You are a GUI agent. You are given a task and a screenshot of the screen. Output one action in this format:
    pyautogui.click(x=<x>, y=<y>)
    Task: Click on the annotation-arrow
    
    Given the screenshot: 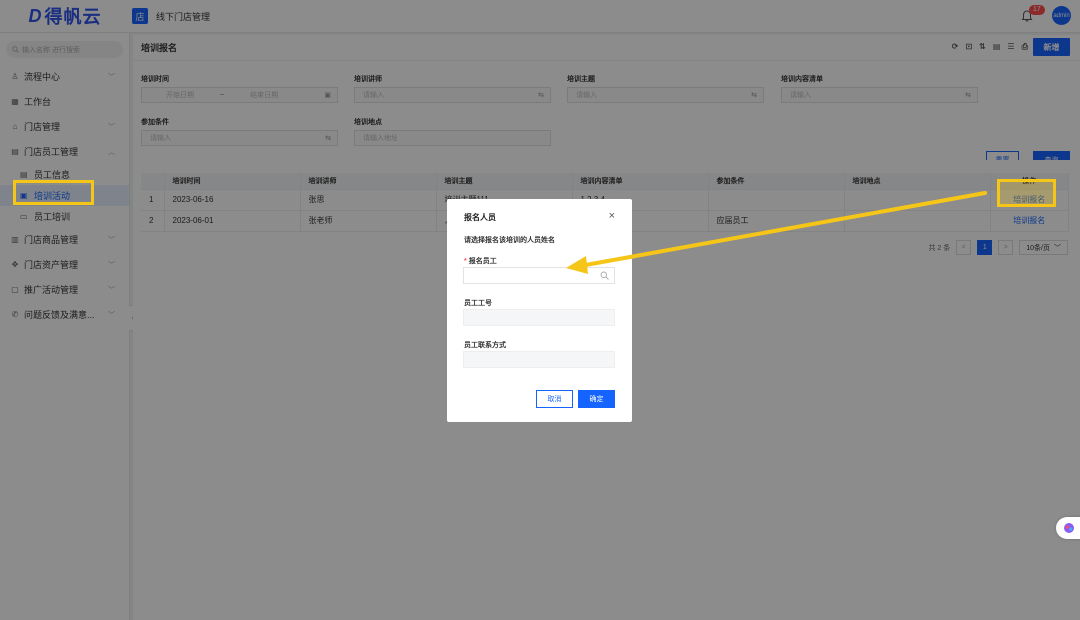 What is the action you would take?
    pyautogui.click(x=776, y=232)
    